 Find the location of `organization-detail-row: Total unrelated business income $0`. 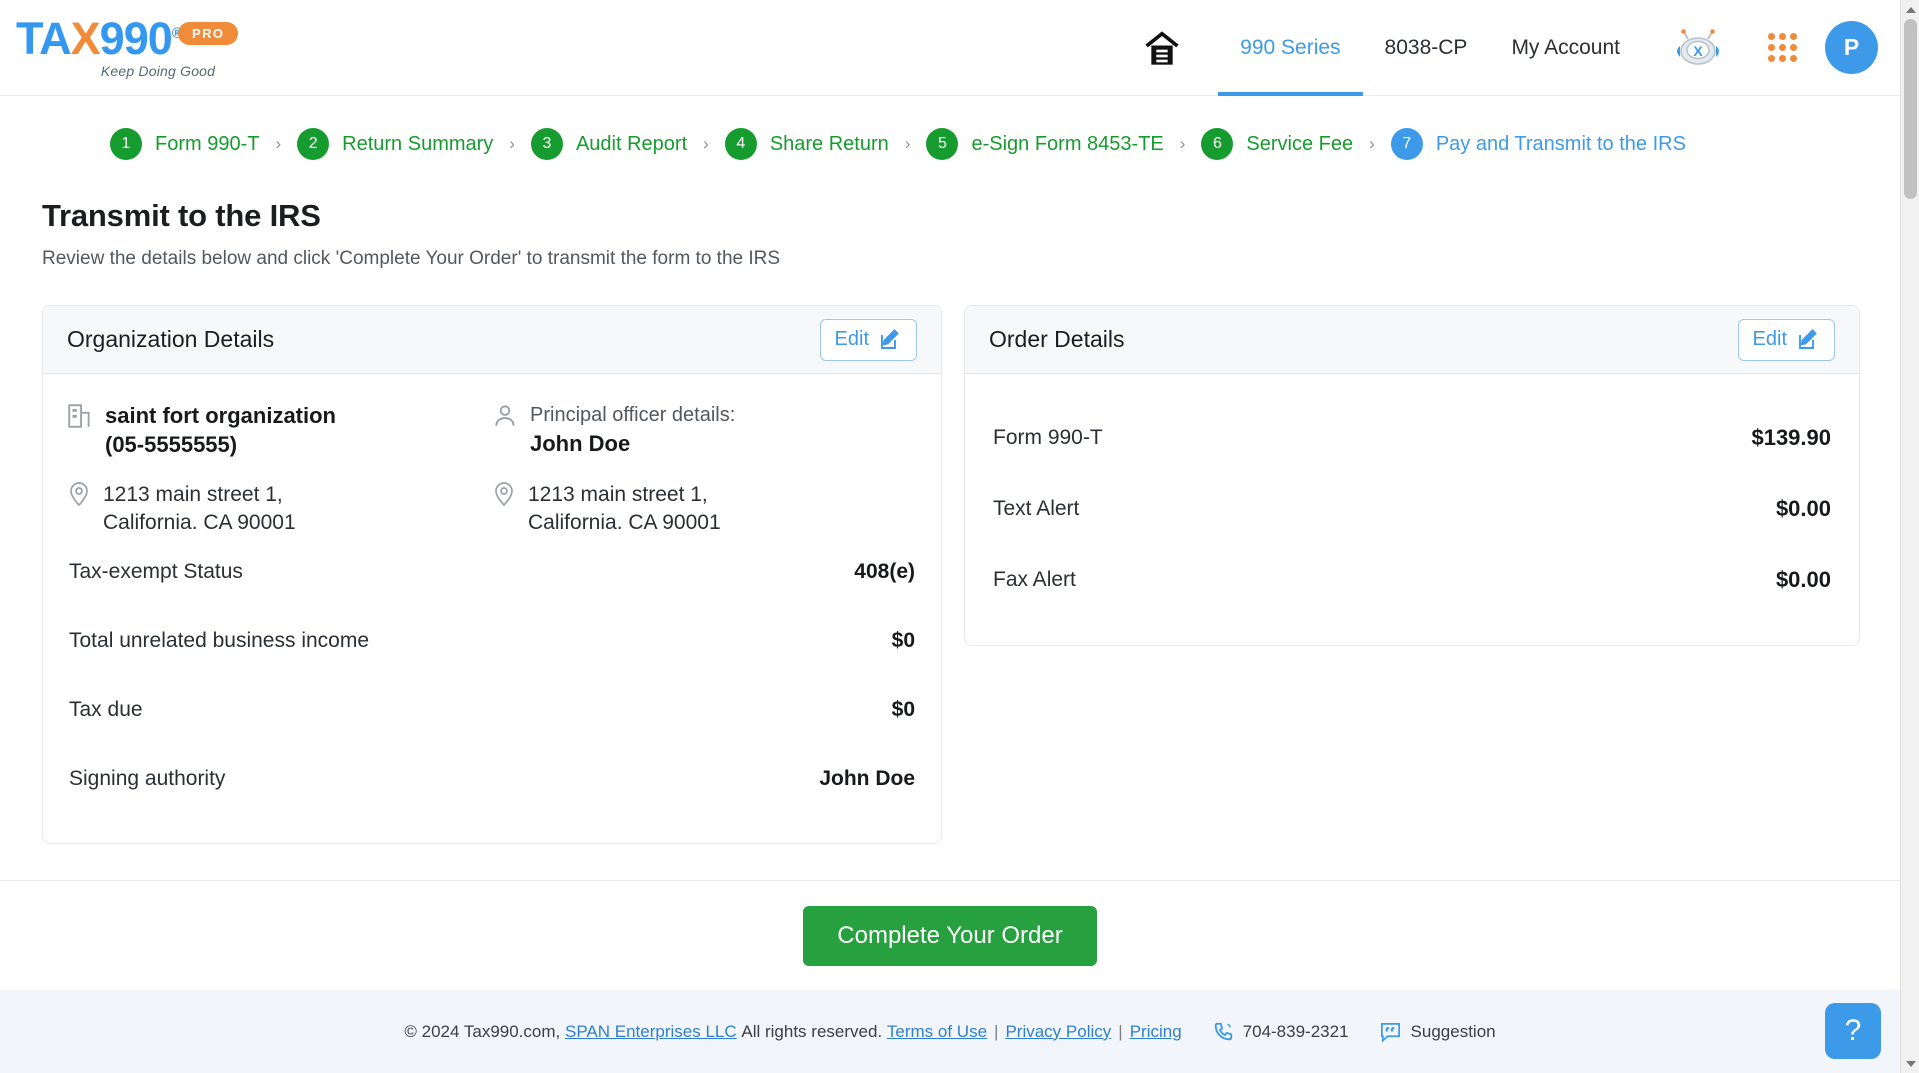

organization-detail-row: Total unrelated business income $0 is located at coordinates (492, 640).